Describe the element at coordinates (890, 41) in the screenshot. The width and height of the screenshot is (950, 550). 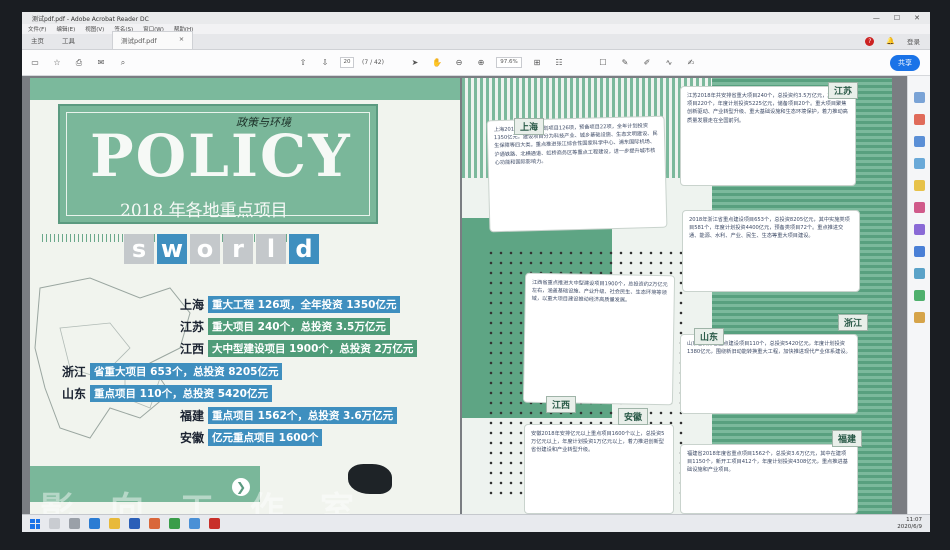
I see `bell-icon: 🔔` at that location.